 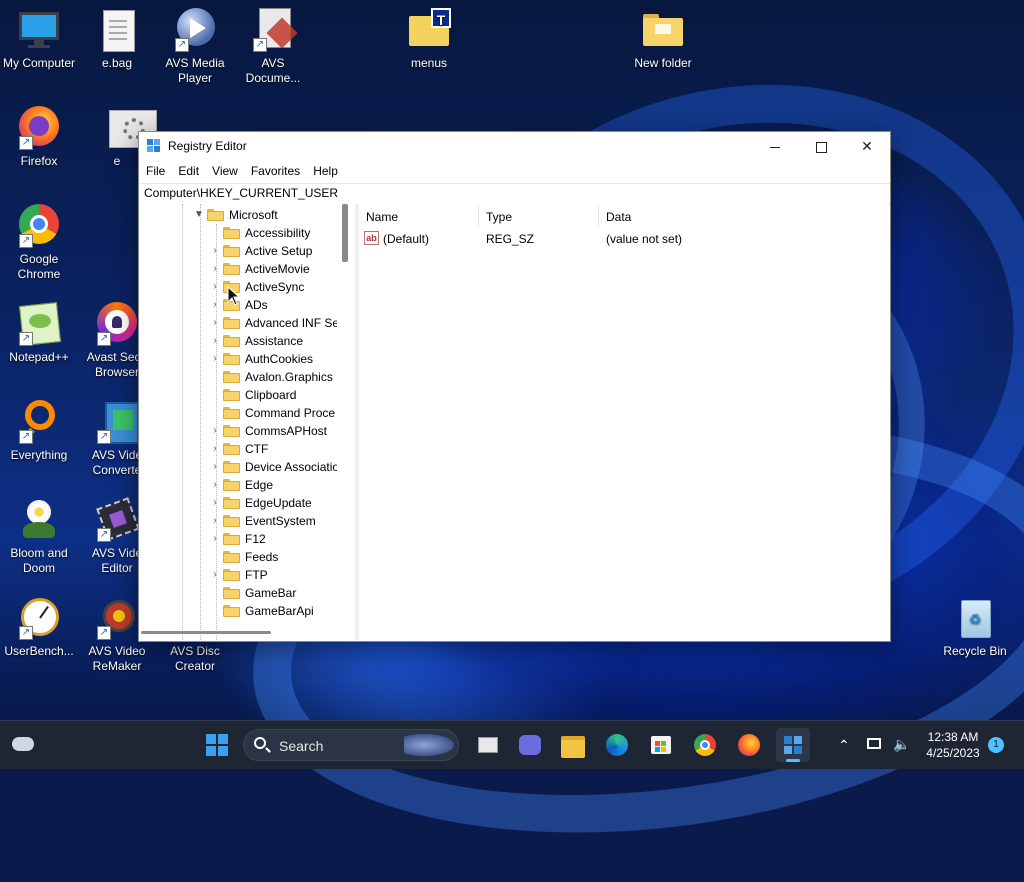 What do you see at coordinates (325, 169) in the screenshot?
I see `menu-help: Help` at bounding box center [325, 169].